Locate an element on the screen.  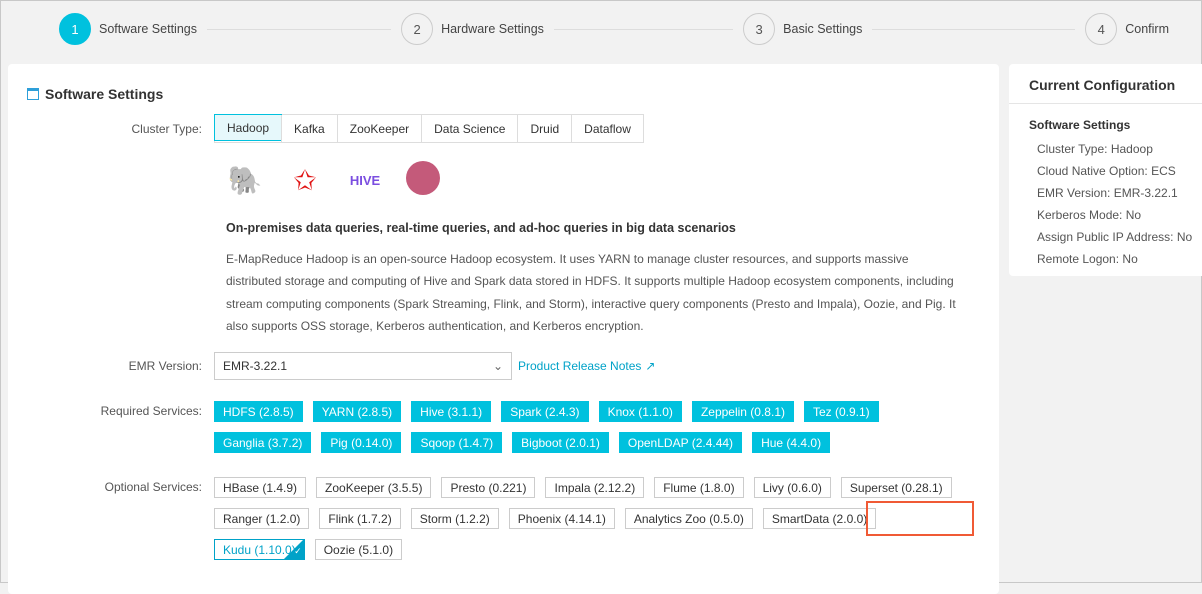
optional-service-storm: Storm (1.2.2) is located at coordinates (454, 518).